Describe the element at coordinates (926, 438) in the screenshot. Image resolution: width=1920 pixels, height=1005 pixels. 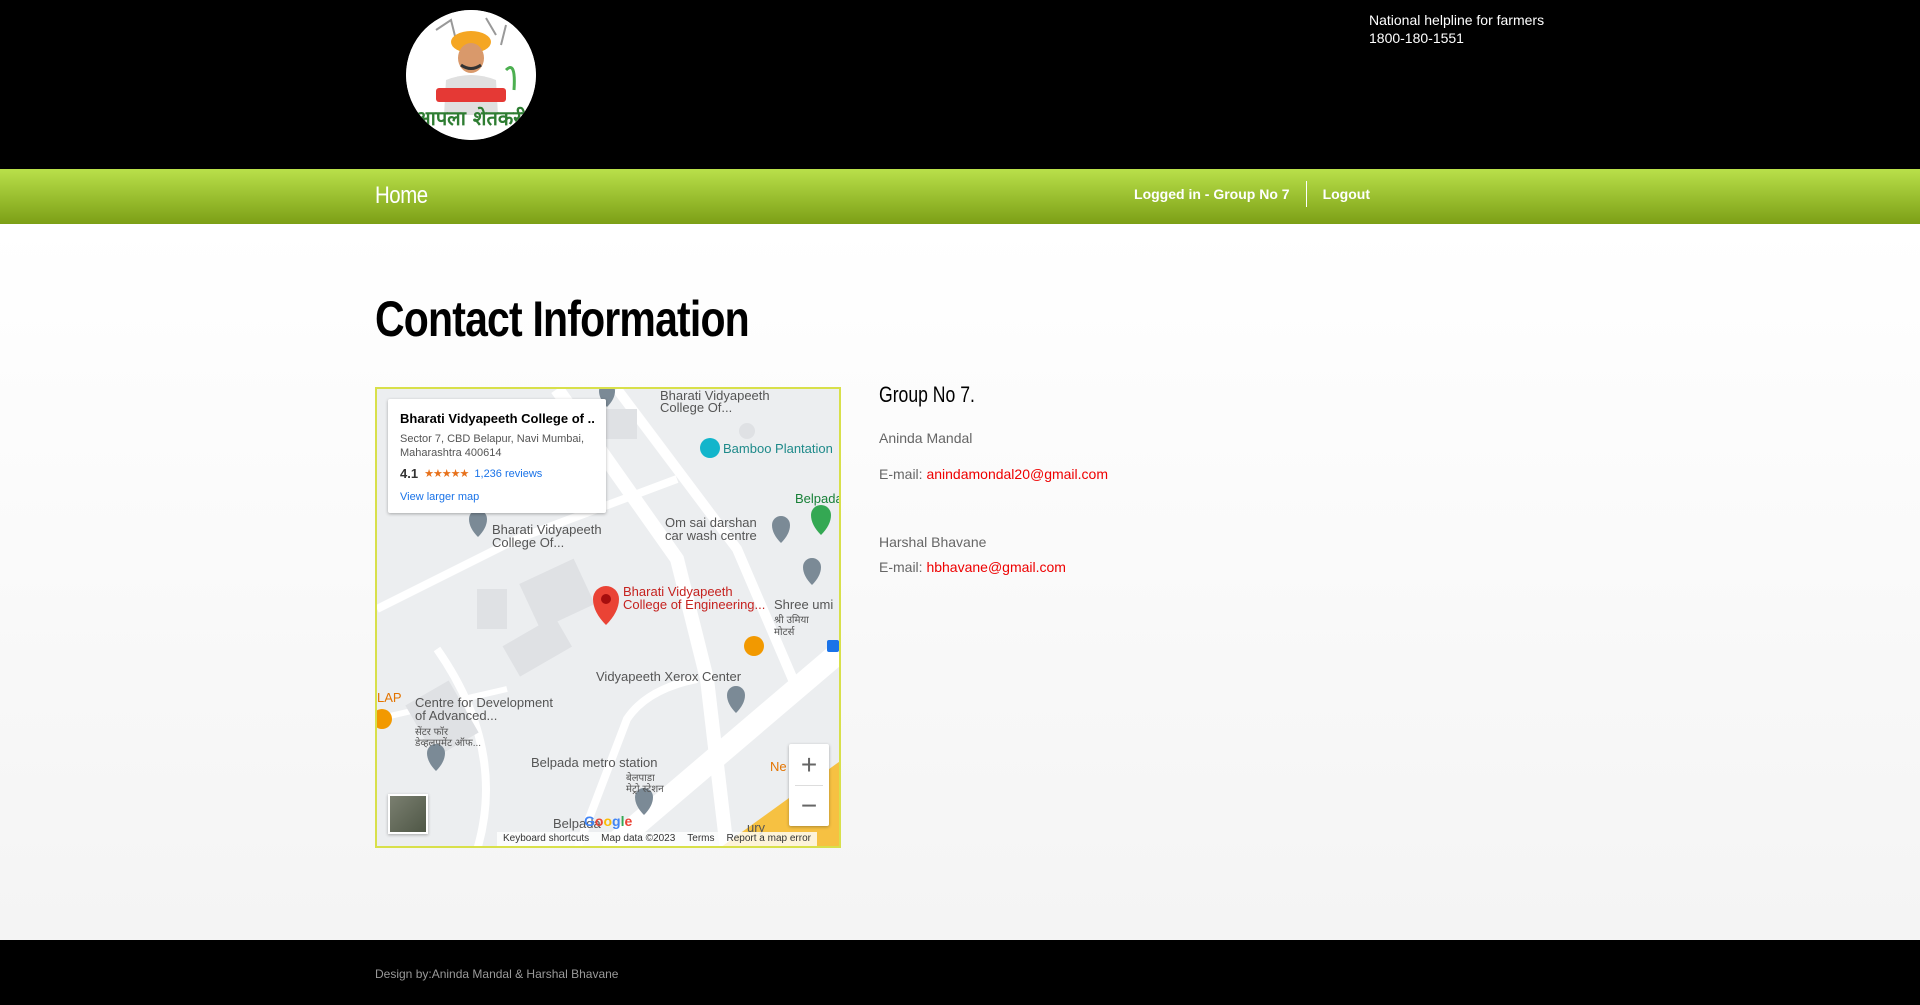
I see `contact-name-1: Aninda Mandal` at that location.